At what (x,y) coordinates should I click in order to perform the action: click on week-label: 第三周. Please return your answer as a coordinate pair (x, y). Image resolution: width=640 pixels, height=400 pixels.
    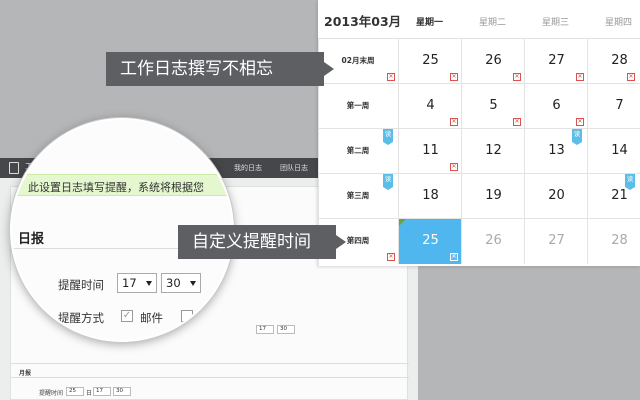
    Looking at the image, I should click on (358, 195).